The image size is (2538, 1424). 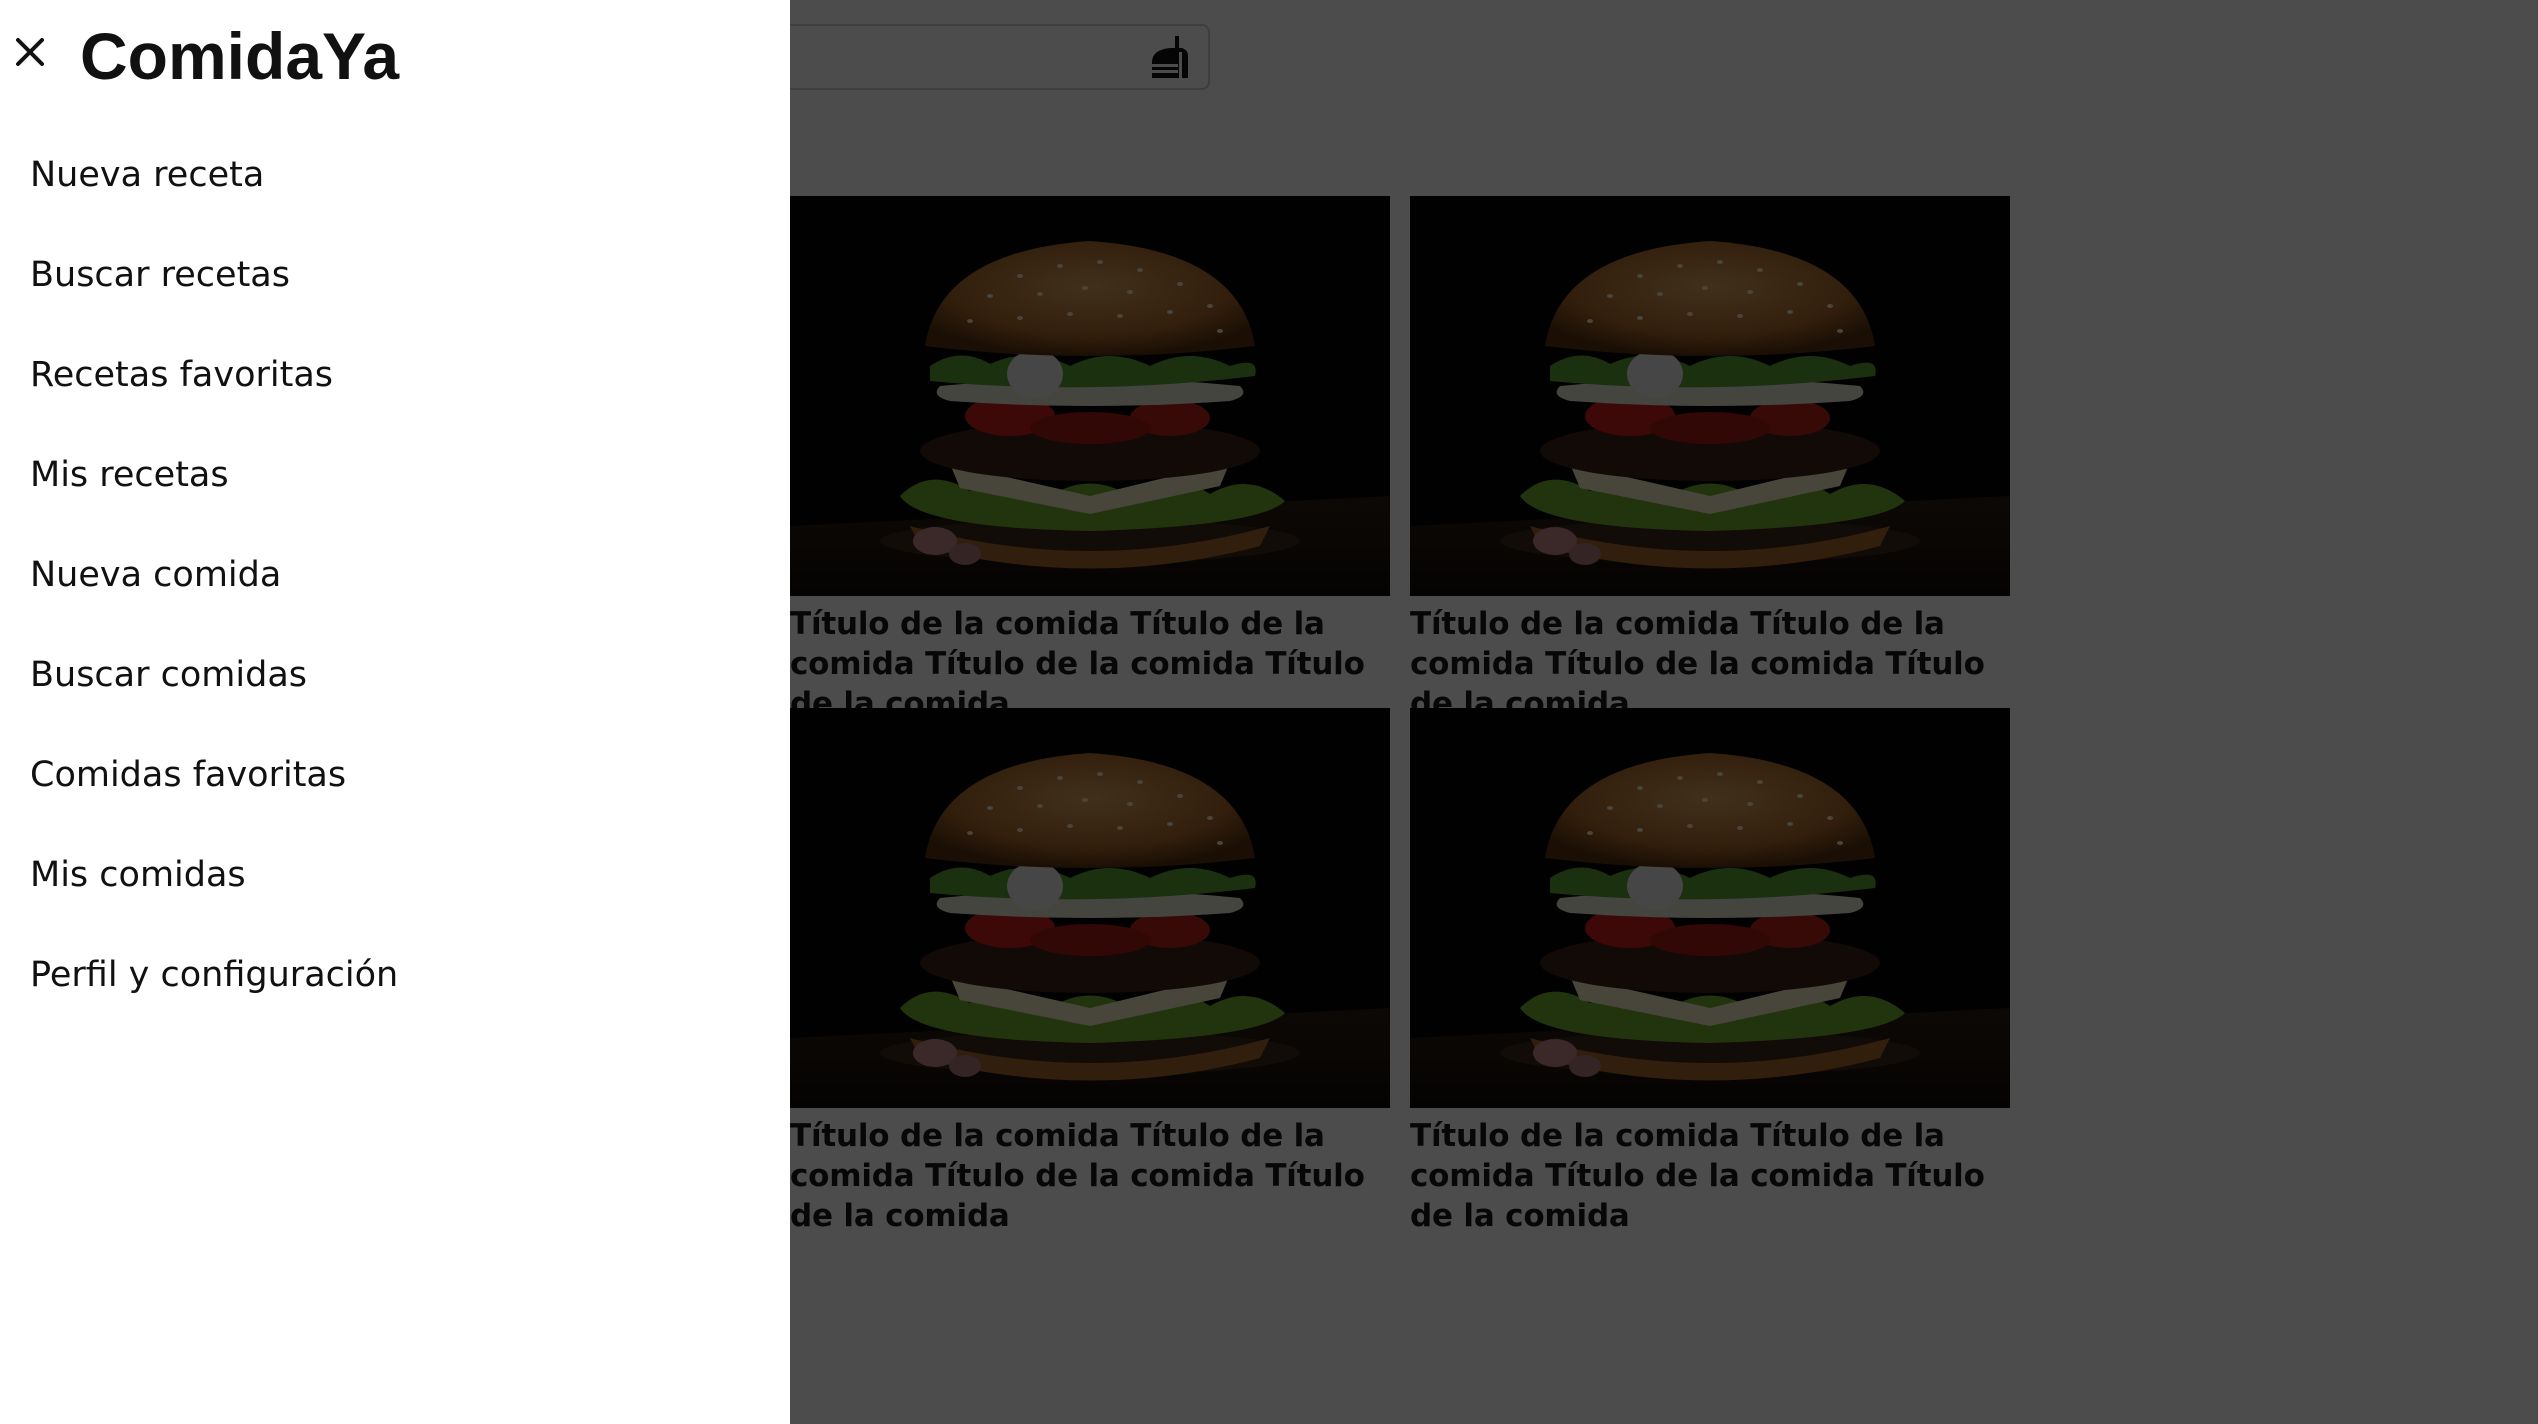 I want to click on menu-item-mis-comidas: Mis comidas, so click(x=395, y=890).